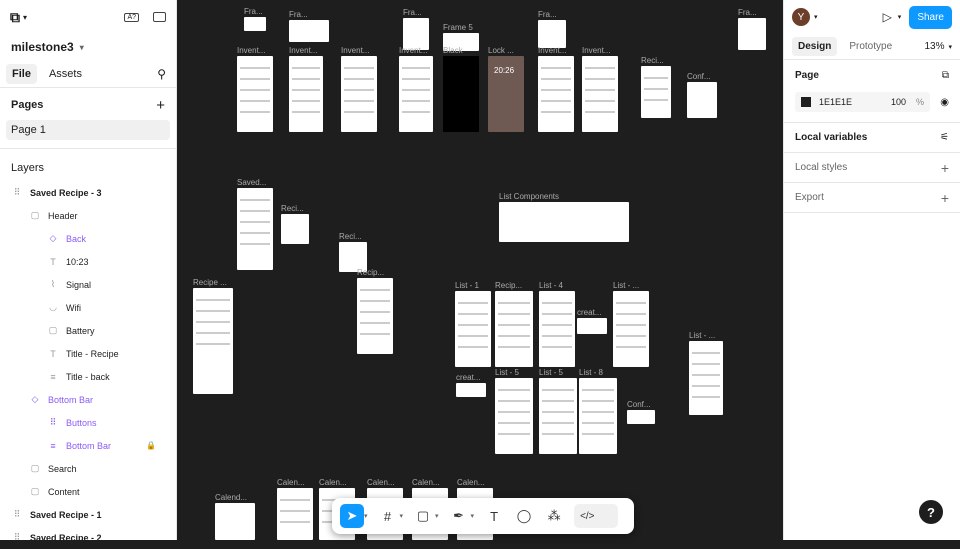  I want to click on layer-row: ⌇ Signal, so click(88, 284).